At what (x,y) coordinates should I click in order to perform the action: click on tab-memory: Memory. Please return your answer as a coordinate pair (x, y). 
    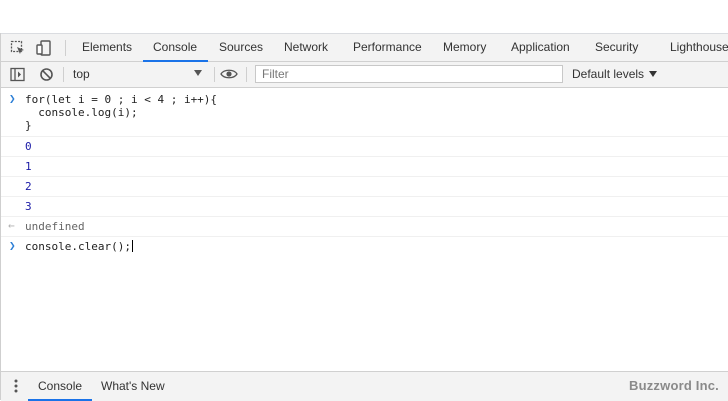
    Looking at the image, I should click on (464, 47).